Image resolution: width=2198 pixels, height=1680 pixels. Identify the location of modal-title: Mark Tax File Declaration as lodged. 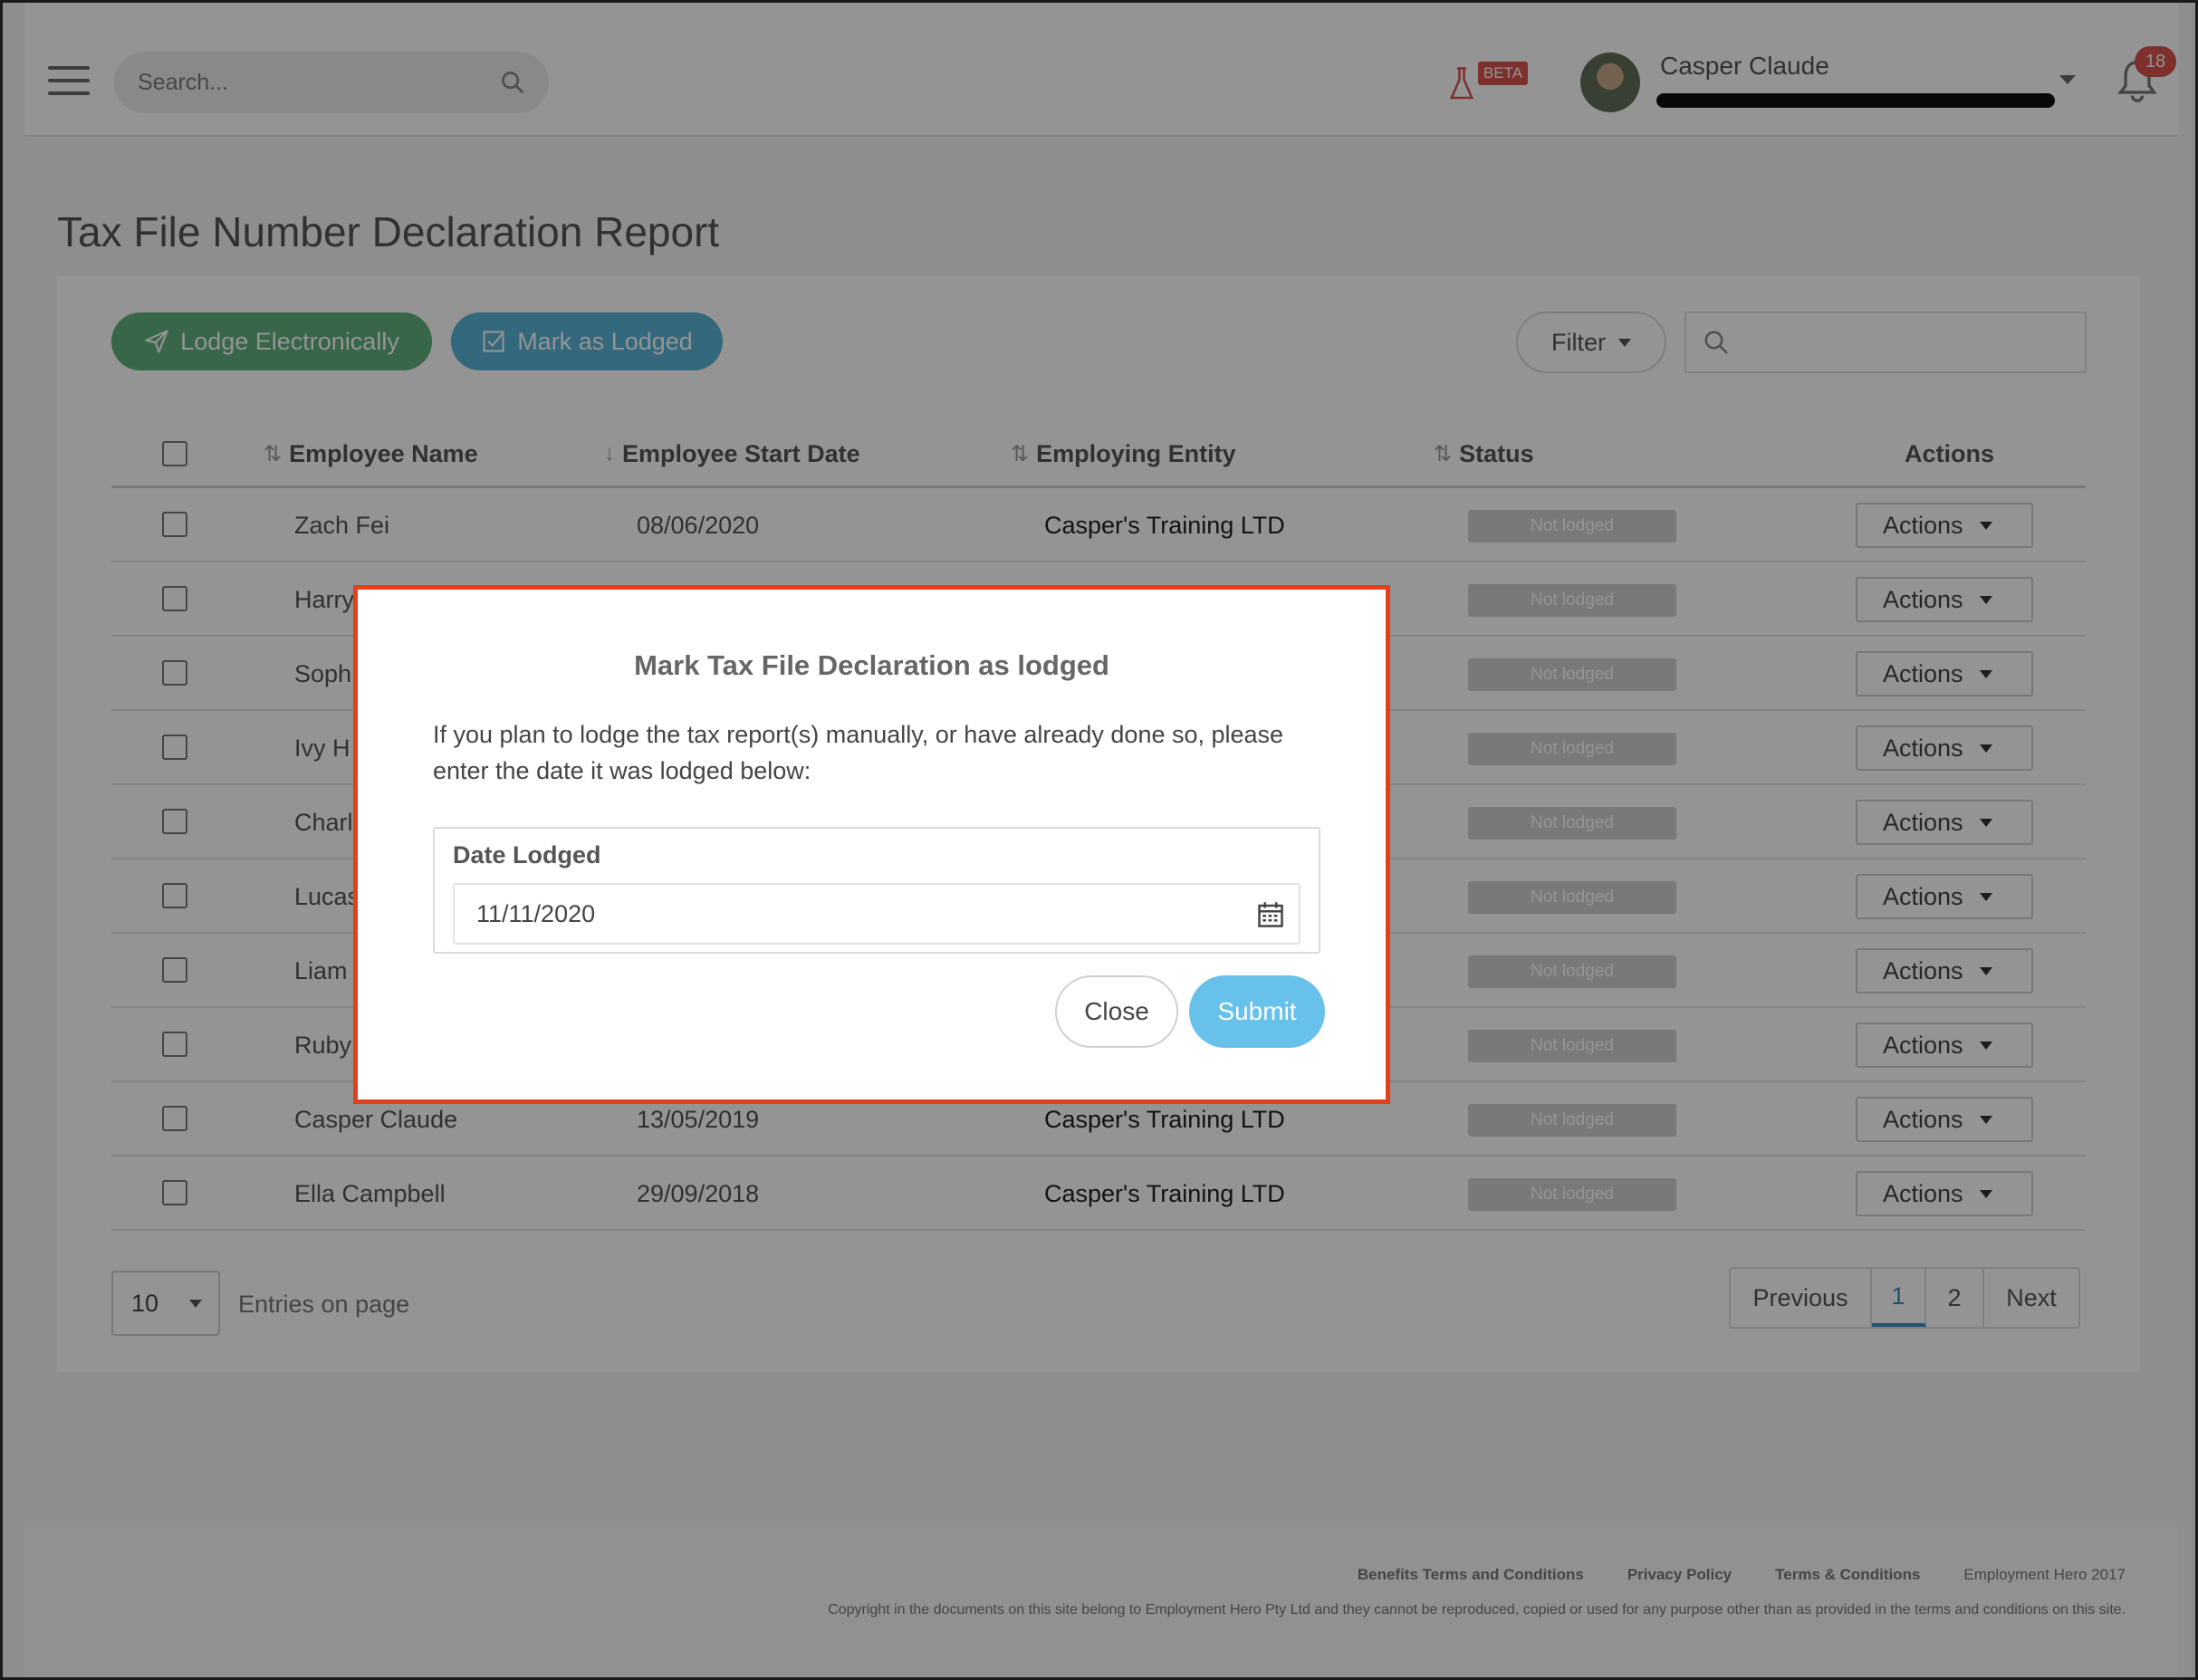
(871, 665).